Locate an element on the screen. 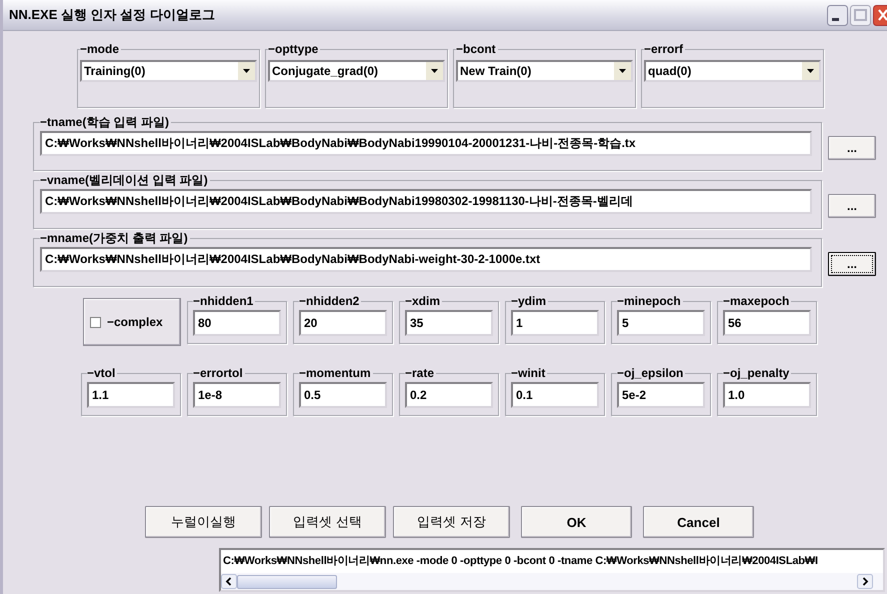 This screenshot has width=887, height=594. param-field: 5 is located at coordinates (661, 323).